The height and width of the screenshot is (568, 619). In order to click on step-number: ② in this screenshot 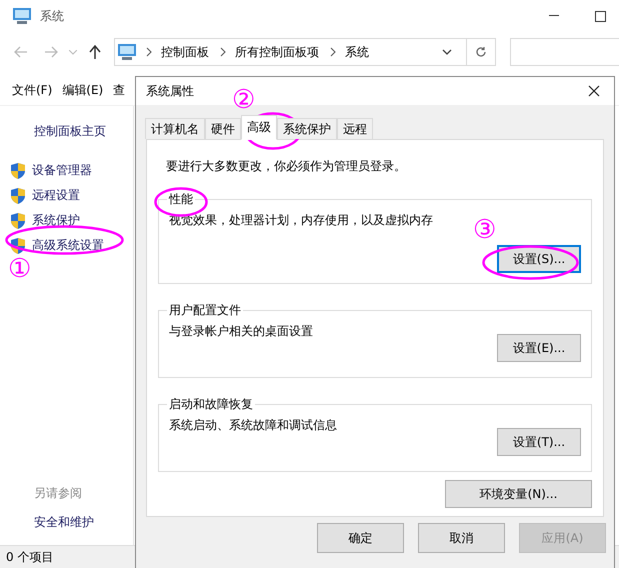, I will do `click(244, 100)`.